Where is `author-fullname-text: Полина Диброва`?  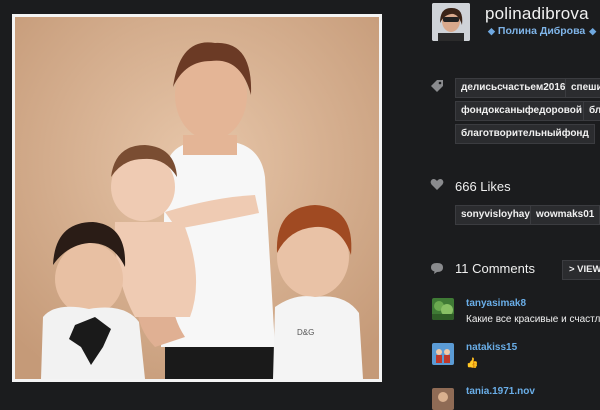
author-fullname-text: Полина Диброва is located at coordinates (541, 31).